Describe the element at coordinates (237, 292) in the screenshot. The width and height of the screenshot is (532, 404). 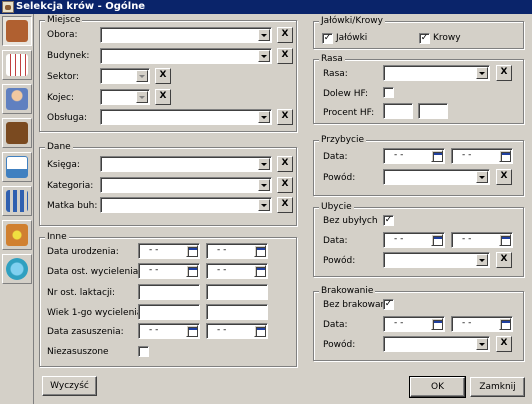
I see `nr-laktacji-to` at that location.